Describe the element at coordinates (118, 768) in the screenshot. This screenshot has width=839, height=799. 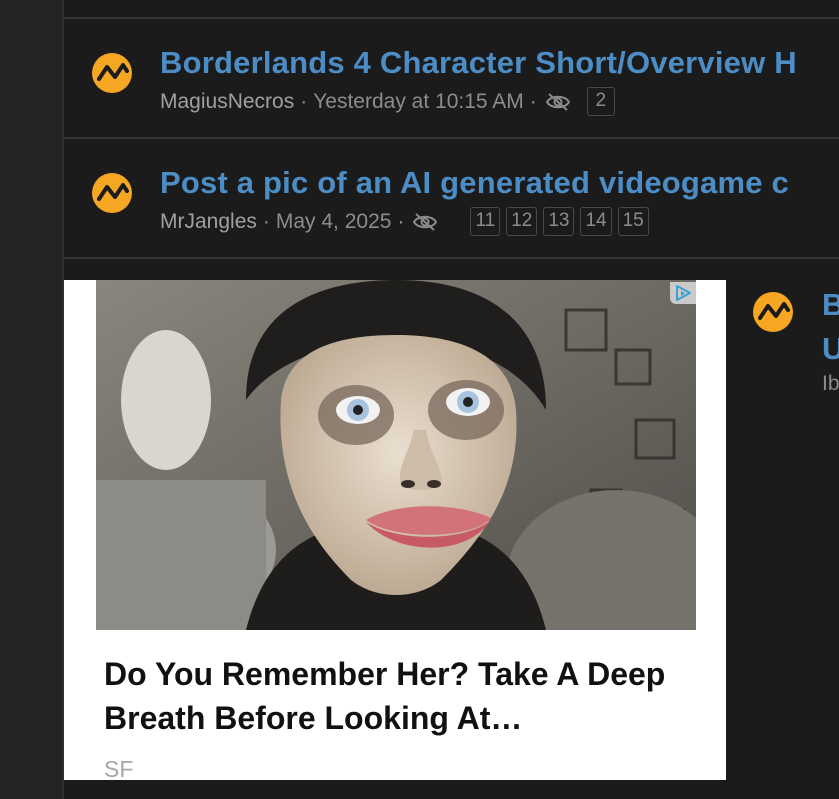
I see `ad-source: SF` at that location.